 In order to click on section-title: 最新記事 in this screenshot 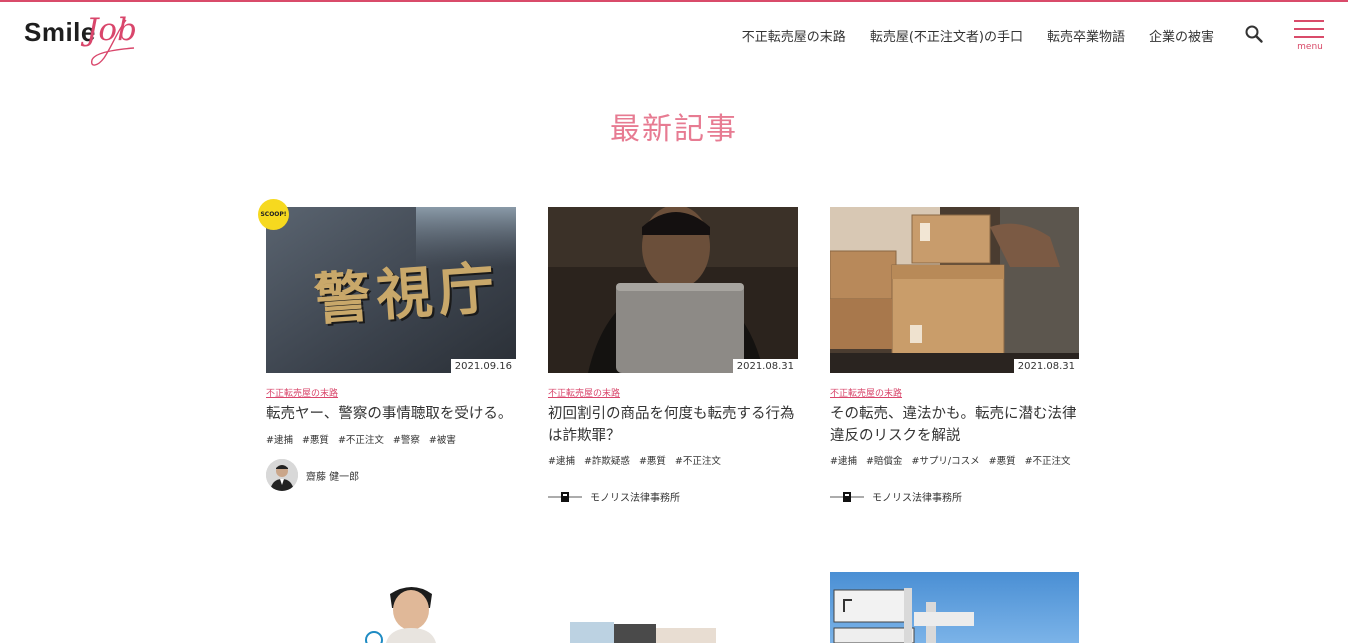, I will do `click(674, 129)`.